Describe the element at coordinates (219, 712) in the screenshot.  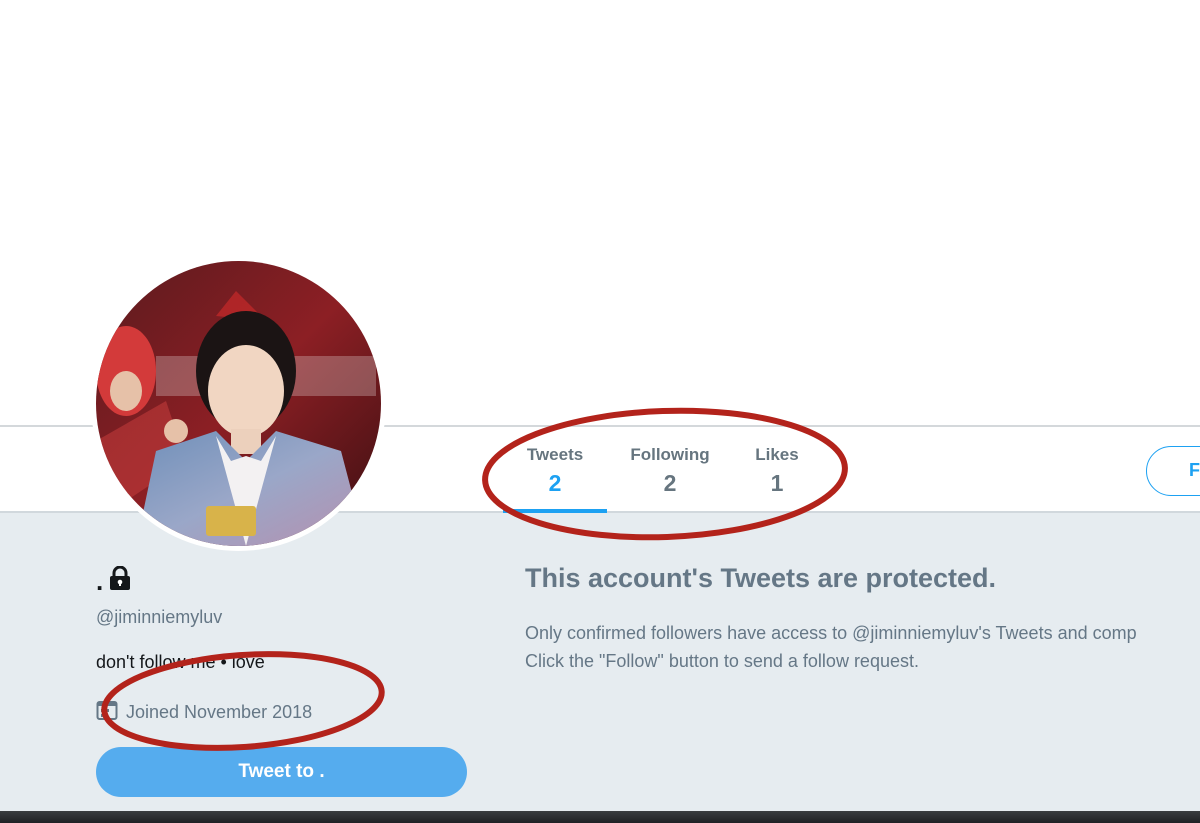
I see `joined-text: Joined November 2018` at that location.